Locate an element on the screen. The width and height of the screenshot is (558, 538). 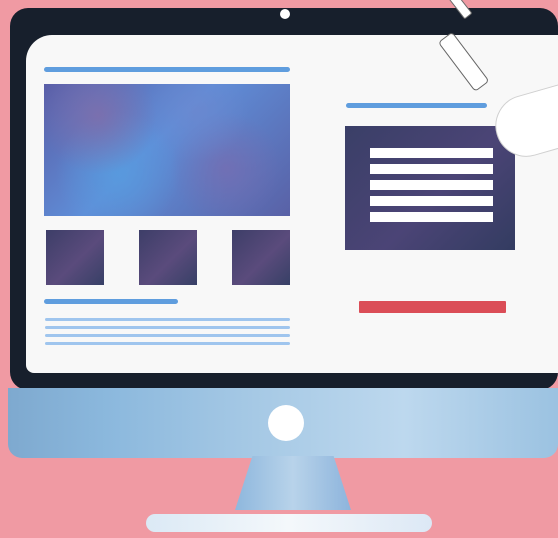
right-header-line is located at coordinates (416, 105).